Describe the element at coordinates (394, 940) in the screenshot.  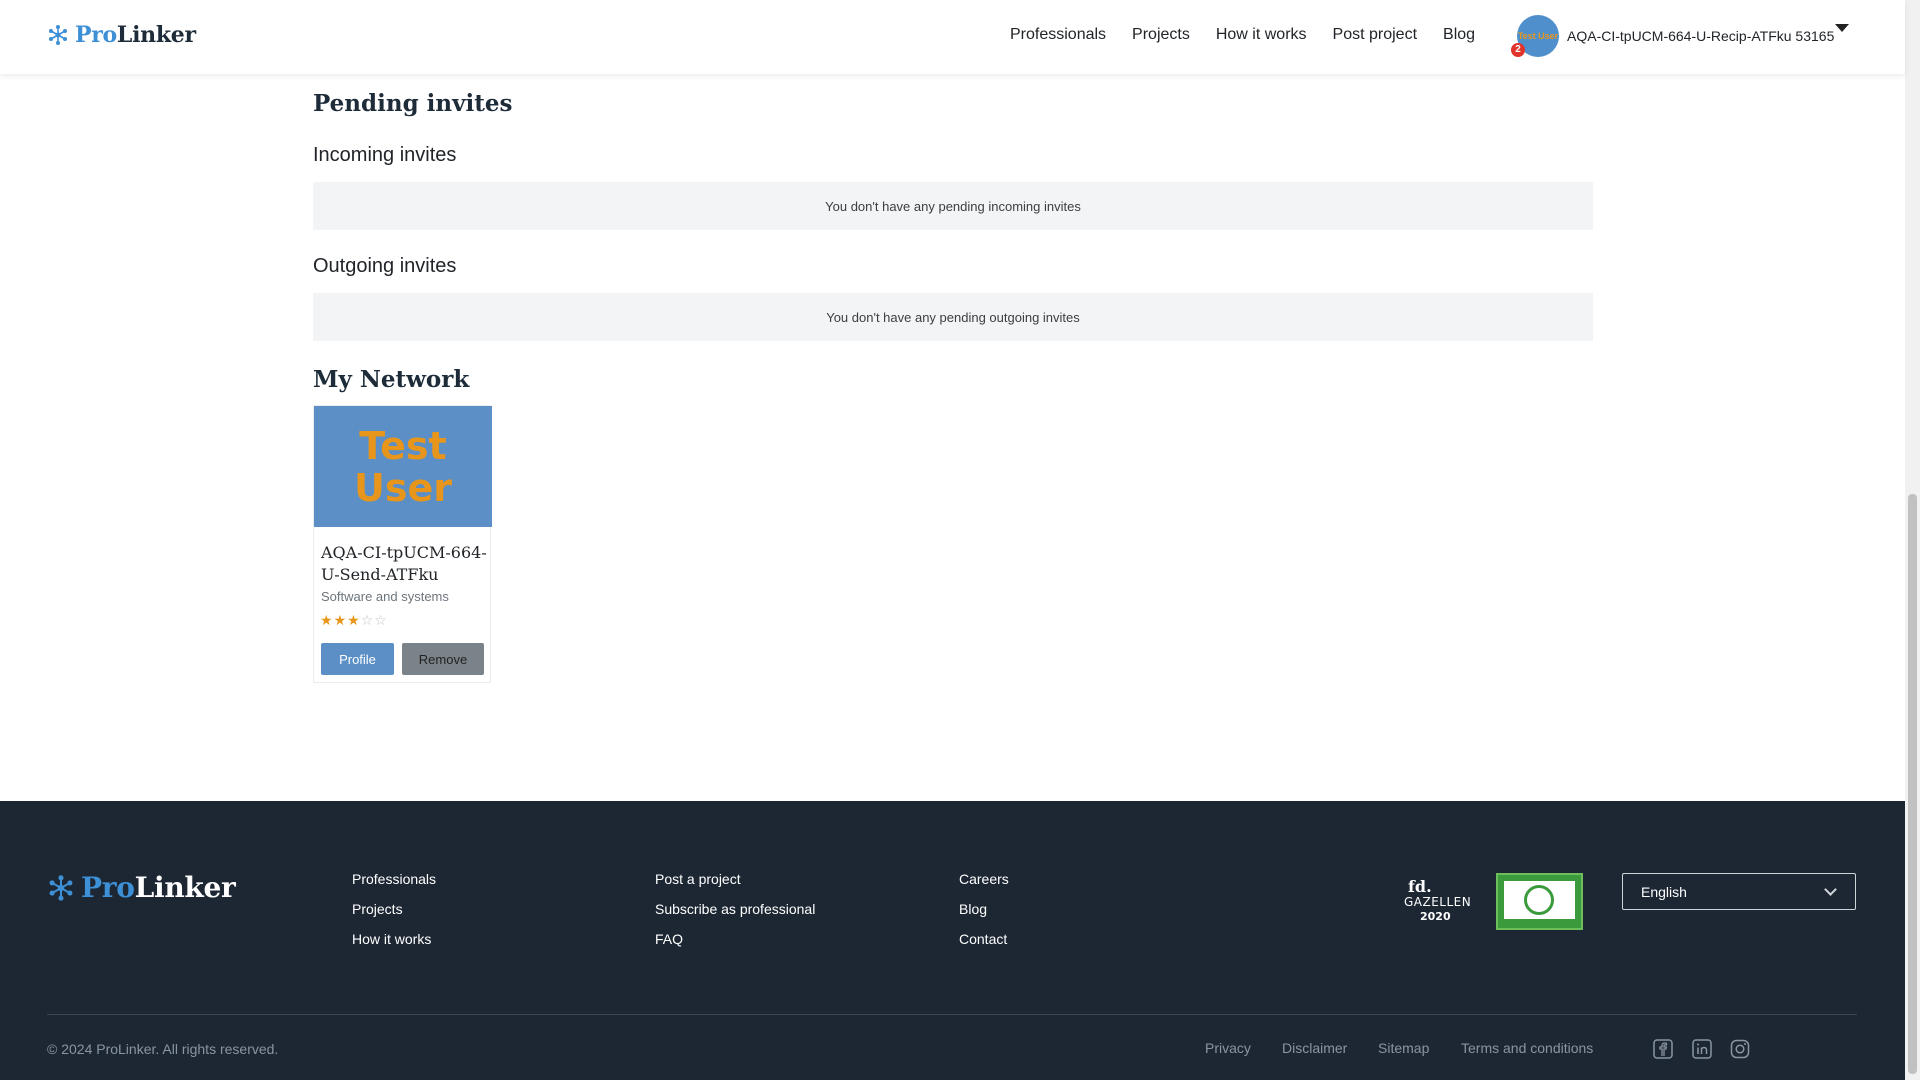
I see `footer-link-how-it-works: How it works` at that location.